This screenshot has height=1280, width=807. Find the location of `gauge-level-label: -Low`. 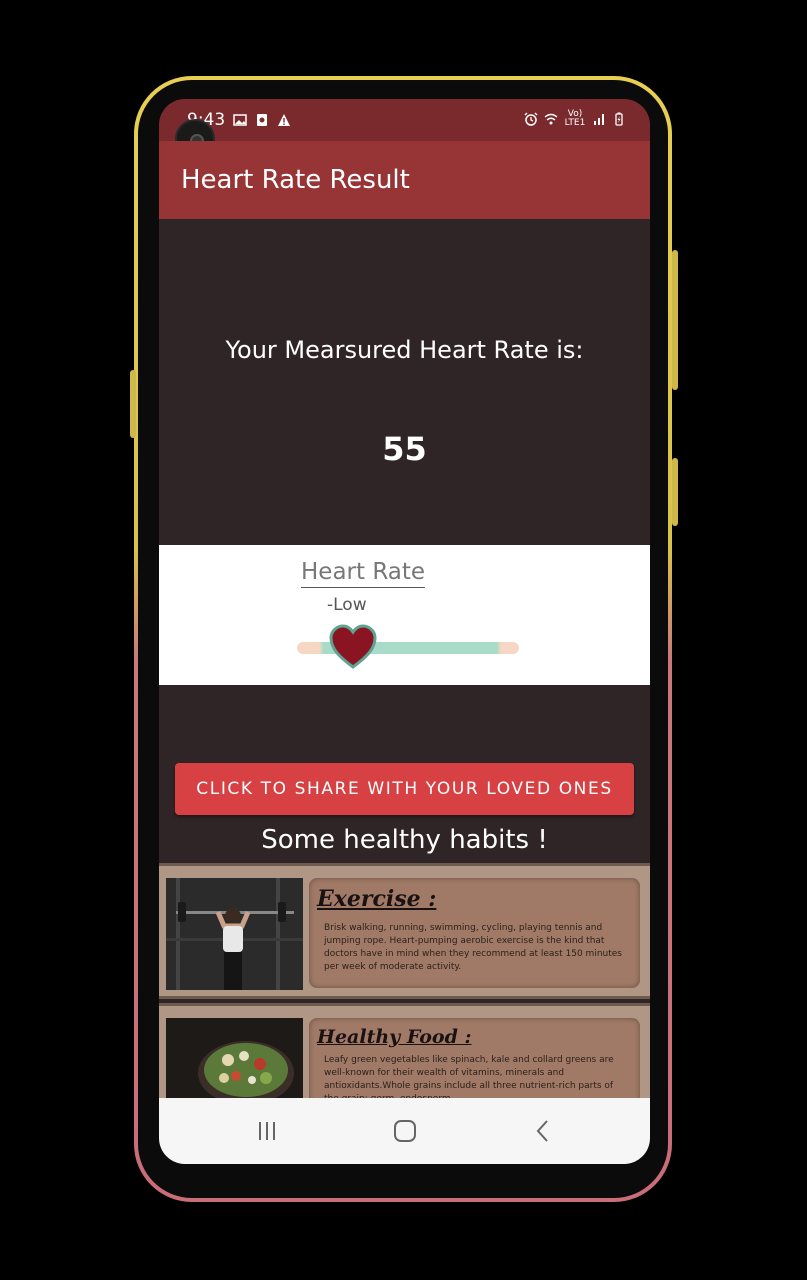

gauge-level-label: -Low is located at coordinates (347, 605).